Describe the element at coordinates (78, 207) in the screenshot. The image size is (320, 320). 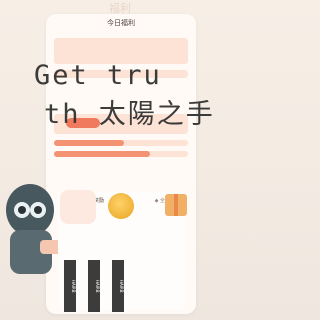
I see `ticket-tile` at that location.